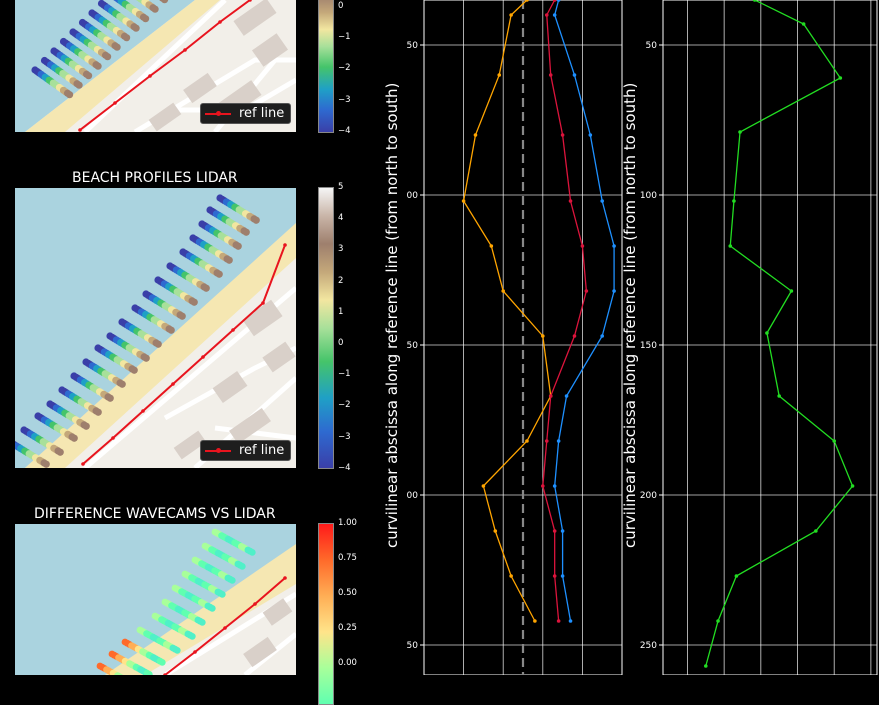 Image resolution: width=879 pixels, height=705 pixels. What do you see at coordinates (340, 312) in the screenshot?
I see `colorbar-elevation-tick: 1` at bounding box center [340, 312].